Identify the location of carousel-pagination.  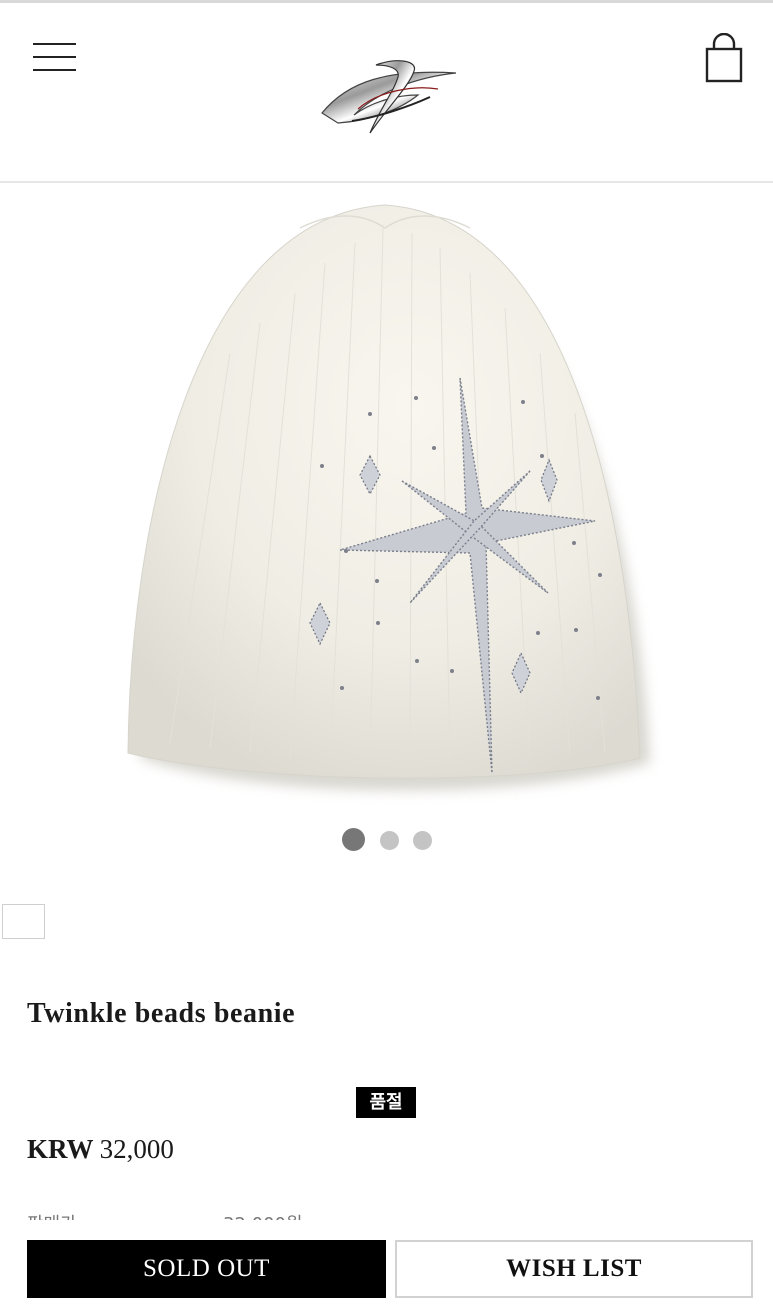
(386, 840).